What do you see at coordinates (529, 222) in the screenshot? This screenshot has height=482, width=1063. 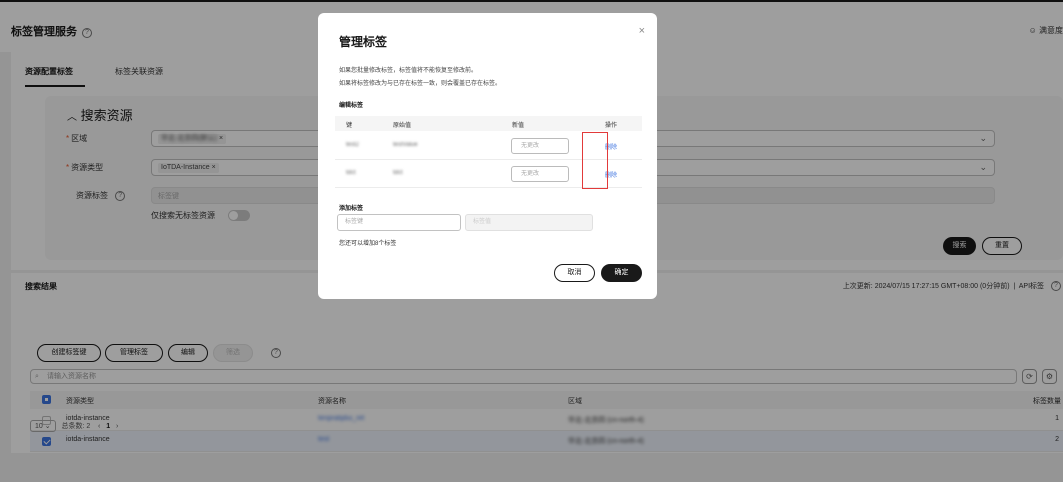 I see `new-tag-value-input: 标签值` at bounding box center [529, 222].